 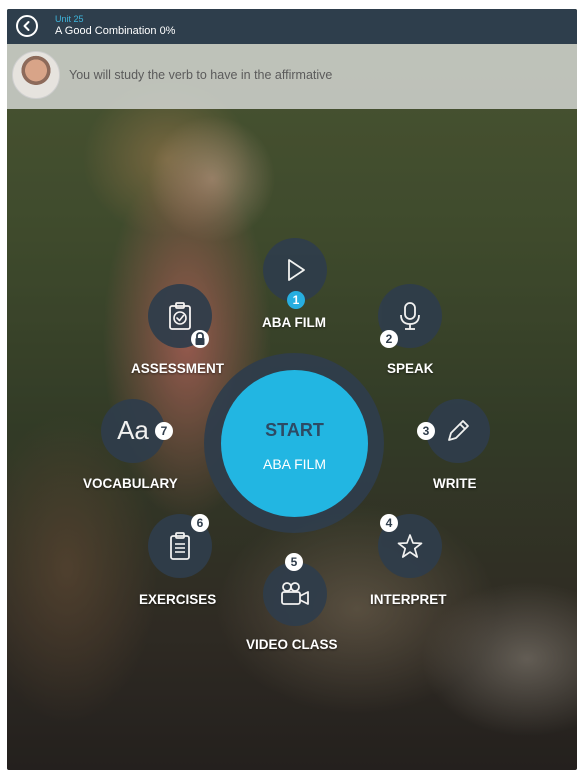 What do you see at coordinates (292, 644) in the screenshot?
I see `label-video-class: VIDEO CLASS` at bounding box center [292, 644].